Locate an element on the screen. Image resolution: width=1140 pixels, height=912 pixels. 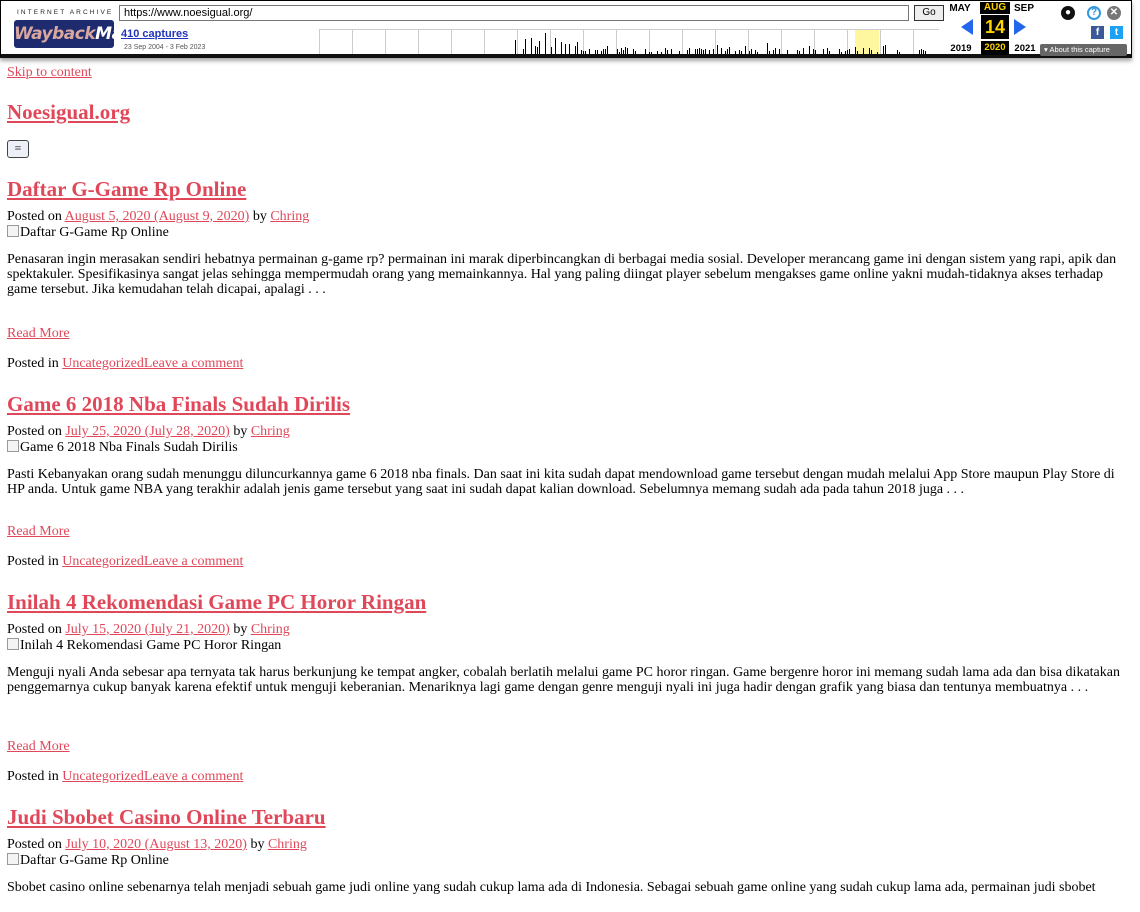
next-month-label: SEP is located at coordinates (1024, 8).